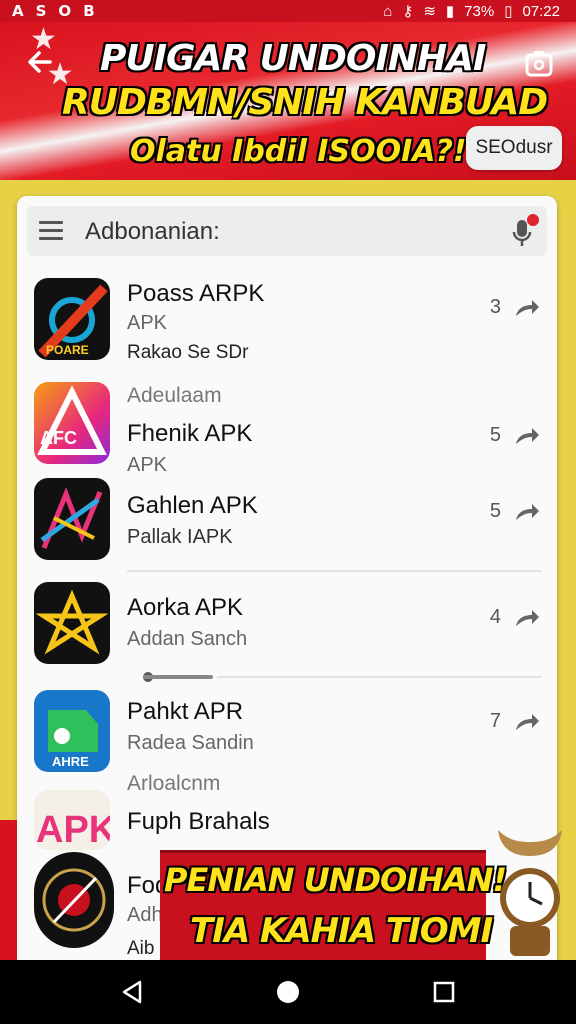  What do you see at coordinates (525, 231) in the screenshot?
I see `mic-button` at bounding box center [525, 231].